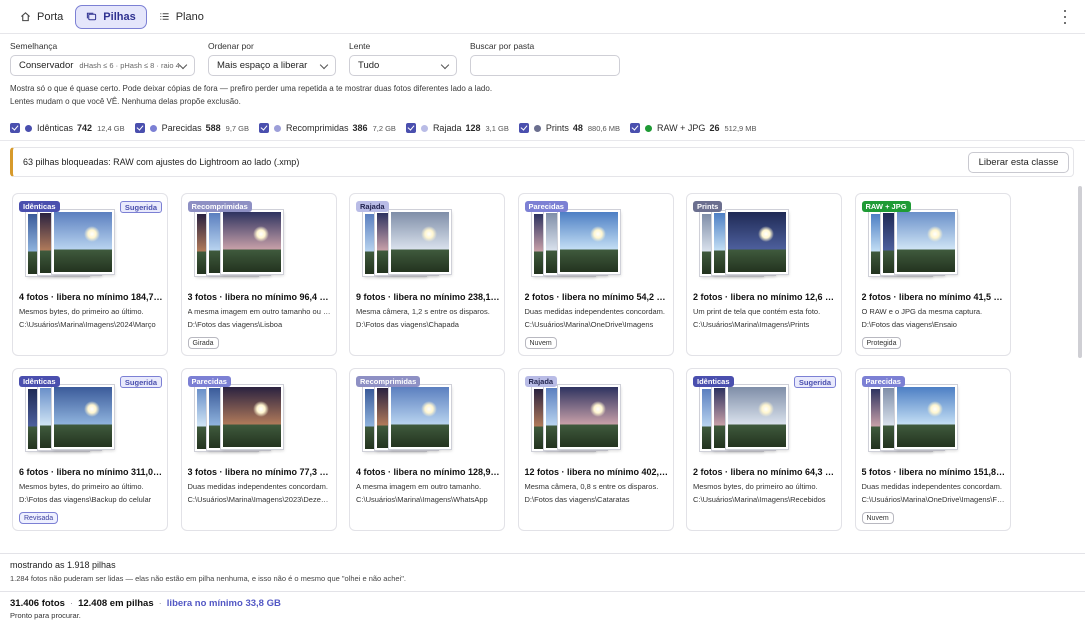  Describe the element at coordinates (419, 486) in the screenshot. I see `stack-reason: A mesma imagem em outro tamanho.` at that location.